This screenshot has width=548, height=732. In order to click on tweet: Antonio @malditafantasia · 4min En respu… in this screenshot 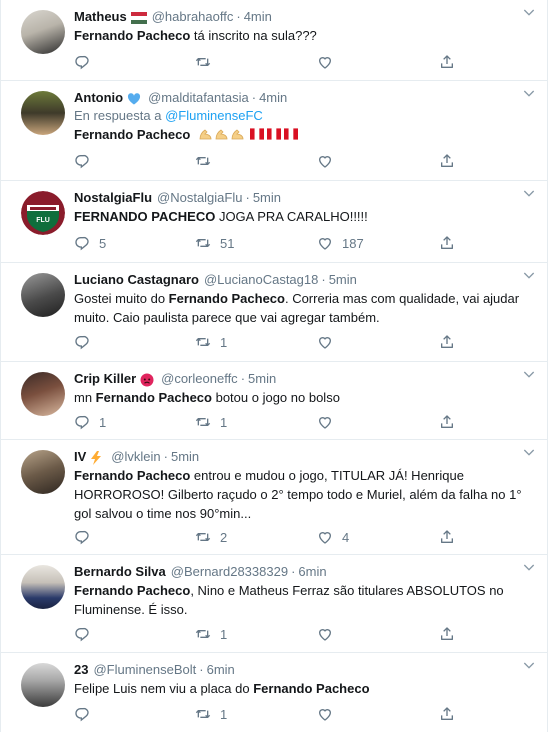, I will do `click(274, 131)`.